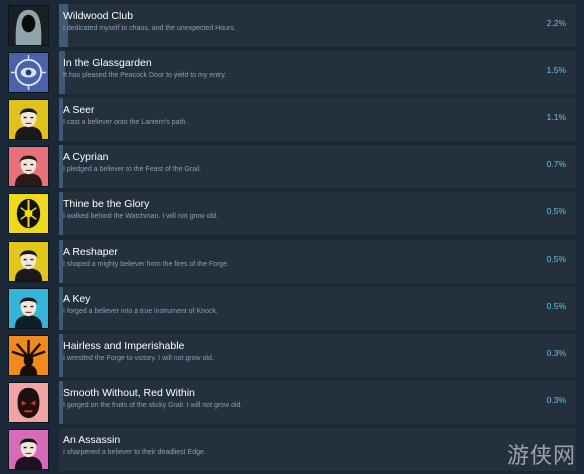 The image size is (584, 474). Describe the element at coordinates (28, 119) in the screenshot. I see `seer-portrait-icon` at that location.